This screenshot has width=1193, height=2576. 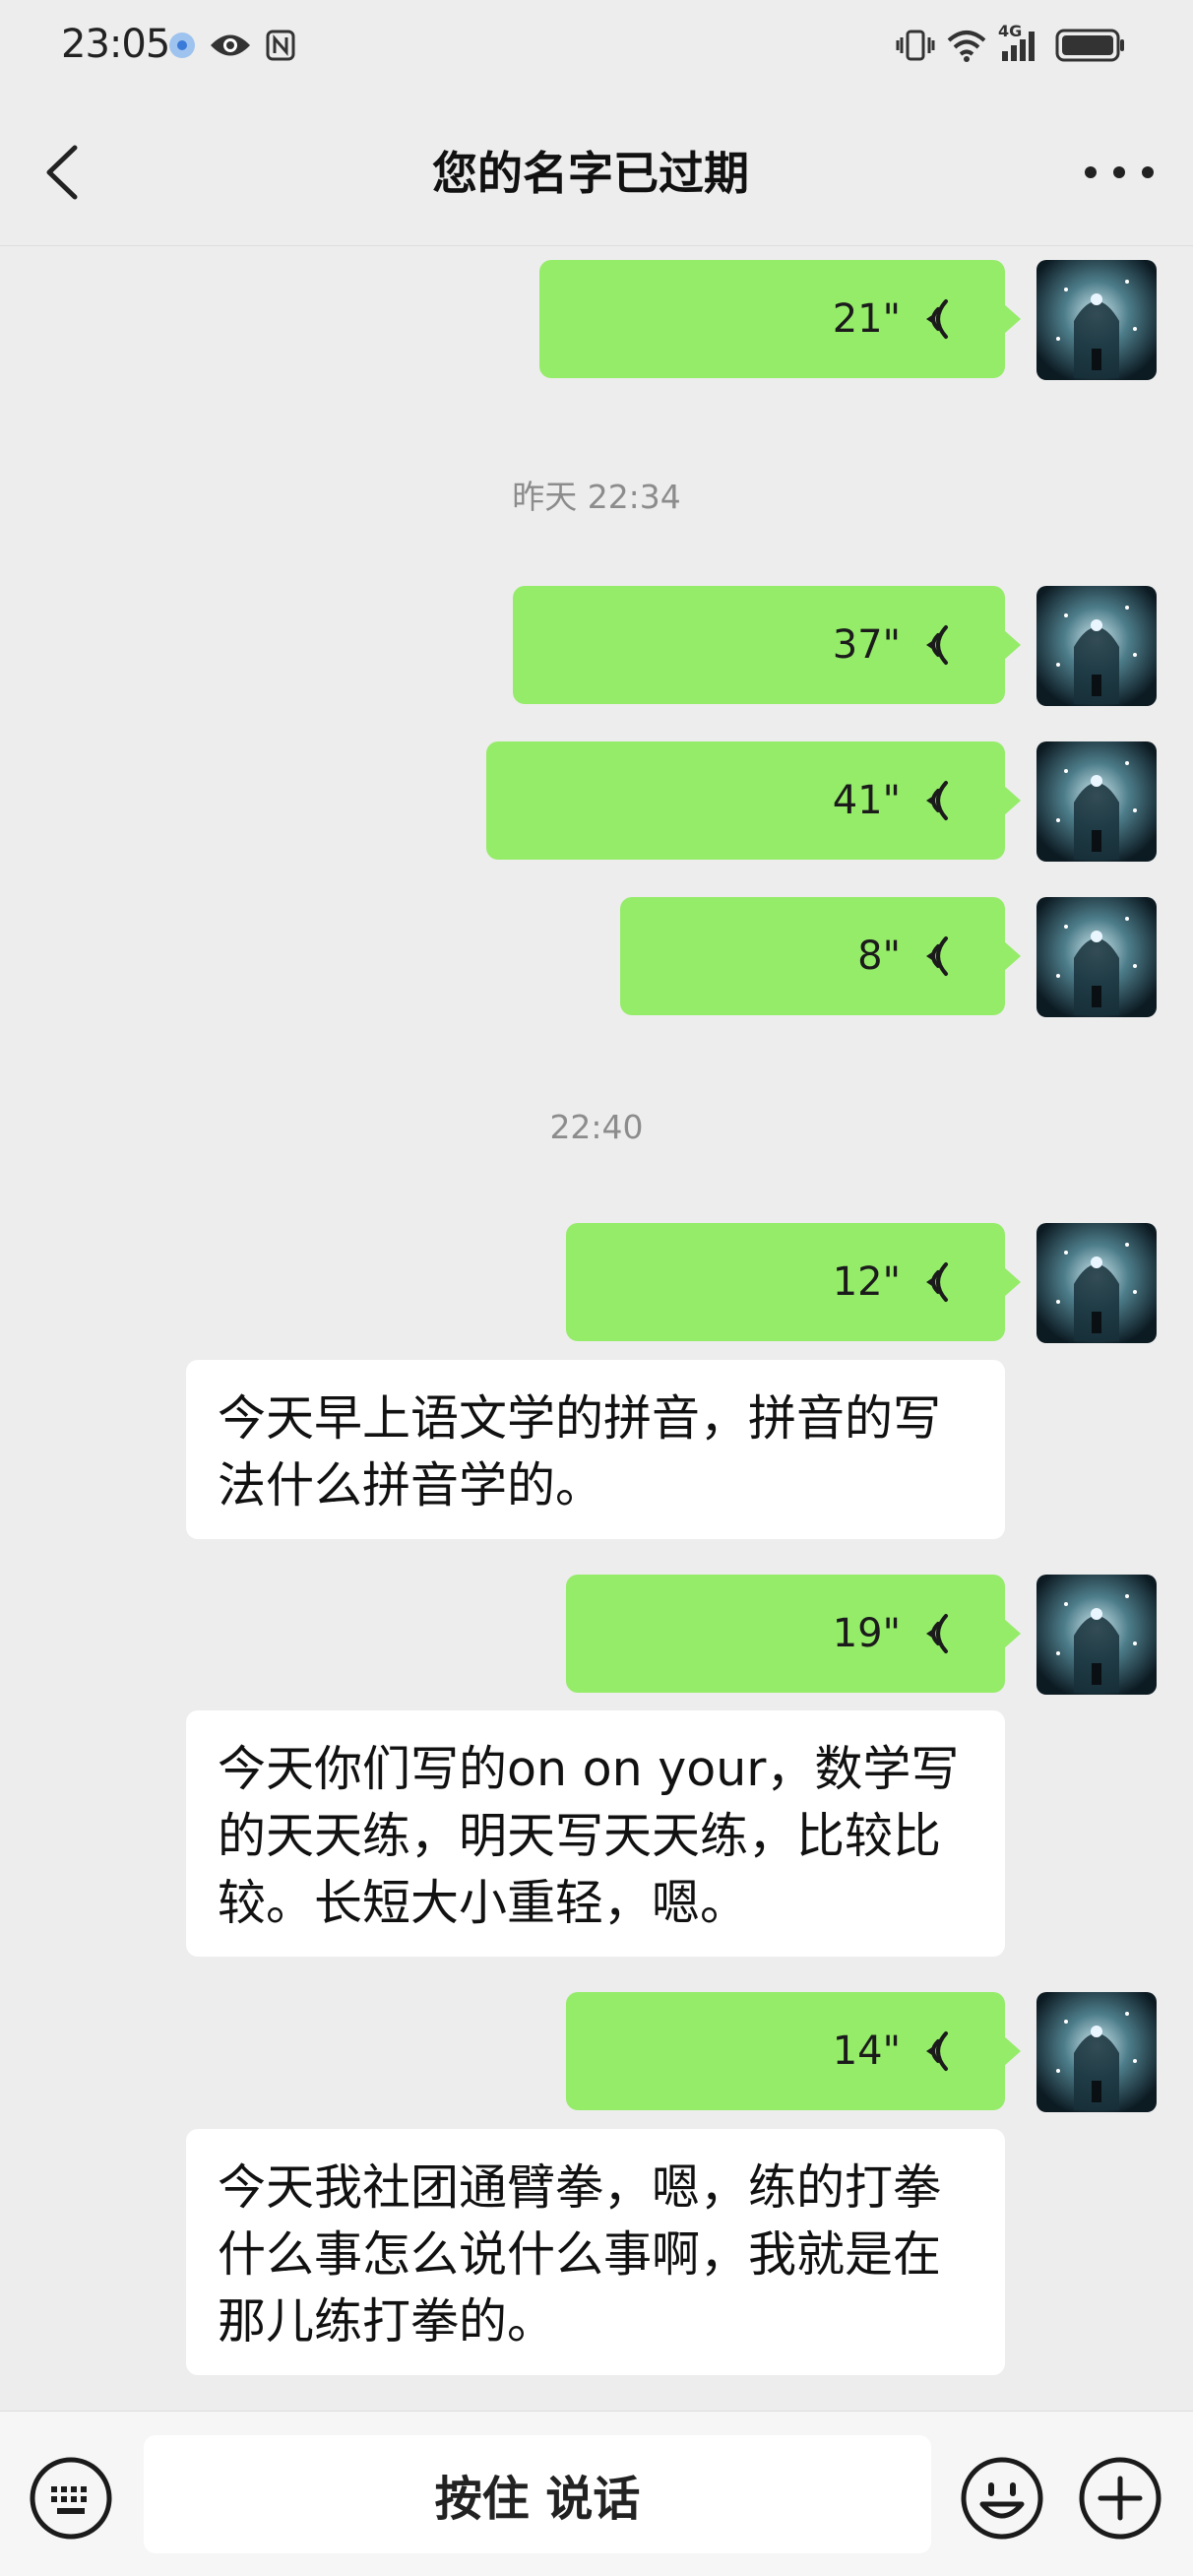 What do you see at coordinates (820, 956) in the screenshot?
I see `voice-message-bubble: 8"` at bounding box center [820, 956].